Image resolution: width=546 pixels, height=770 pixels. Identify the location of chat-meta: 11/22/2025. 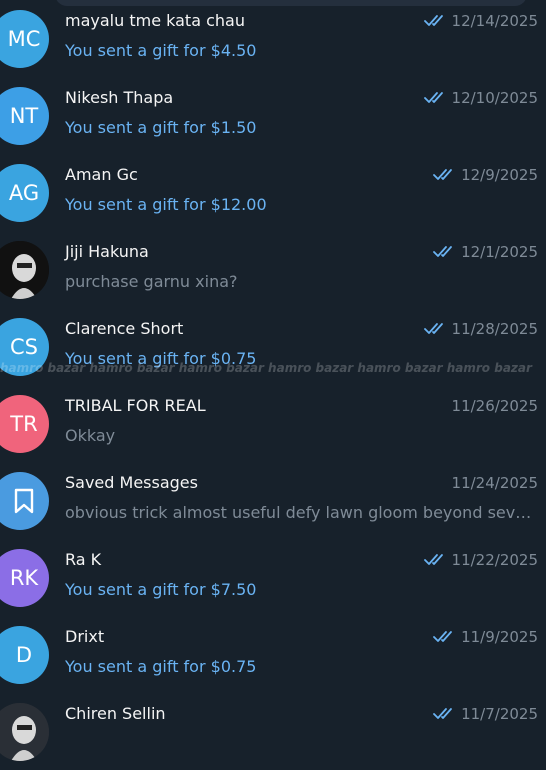
(480, 560).